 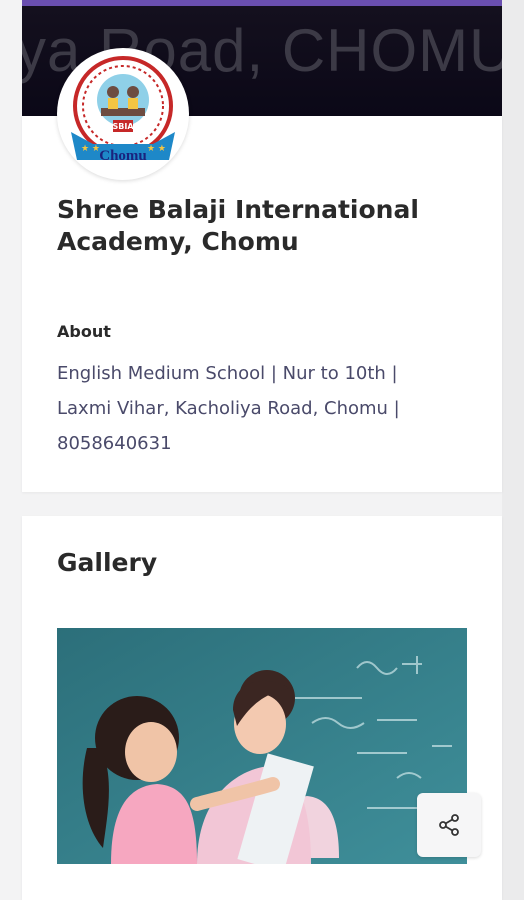 I want to click on share-icon, so click(x=449, y=825).